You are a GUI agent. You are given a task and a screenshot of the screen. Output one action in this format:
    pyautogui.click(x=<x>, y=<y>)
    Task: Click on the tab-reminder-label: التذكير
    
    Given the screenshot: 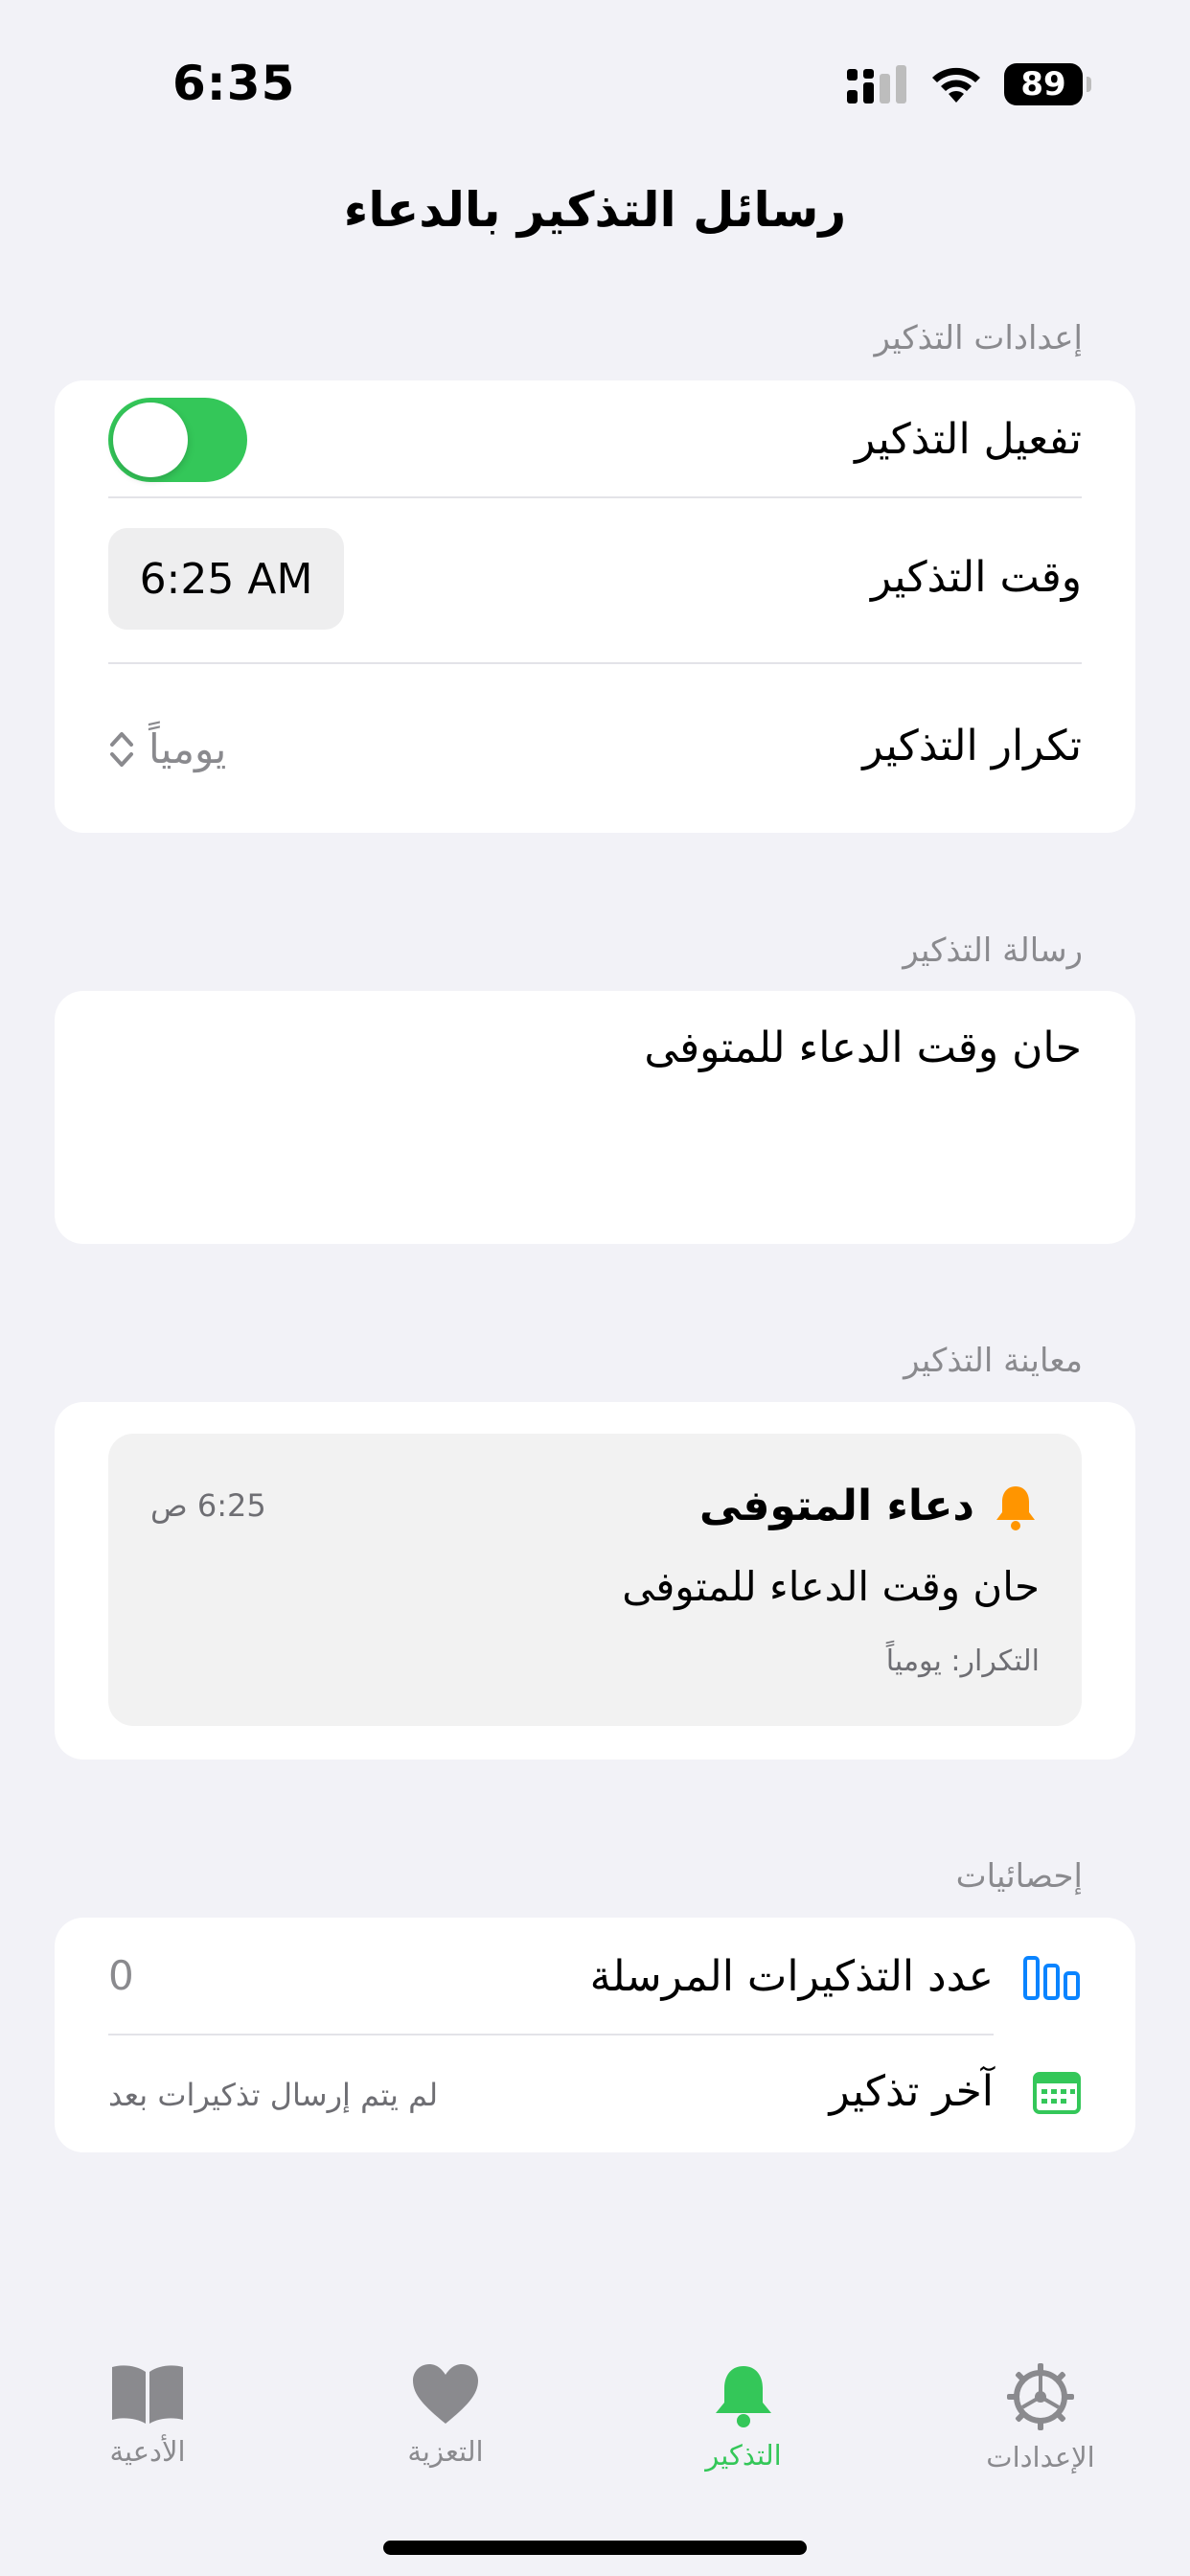 What is the action you would take?
    pyautogui.click(x=744, y=2455)
    